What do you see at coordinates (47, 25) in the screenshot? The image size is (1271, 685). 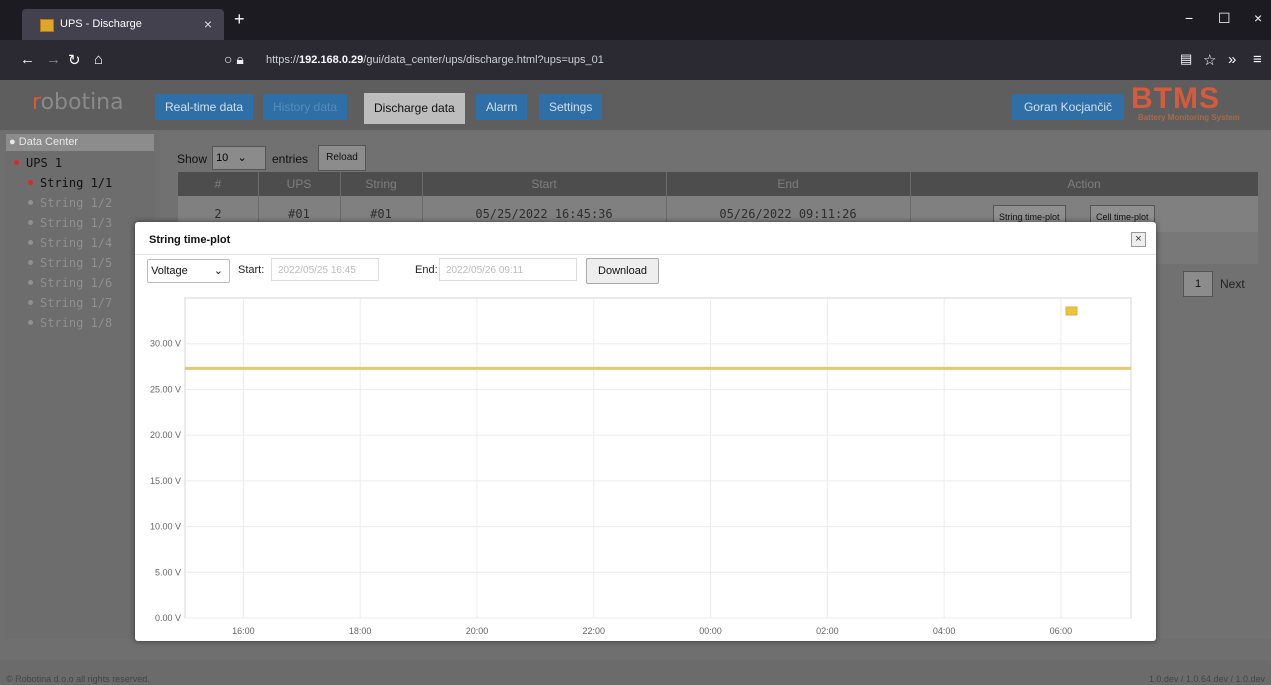 I see `favicon-icon` at bounding box center [47, 25].